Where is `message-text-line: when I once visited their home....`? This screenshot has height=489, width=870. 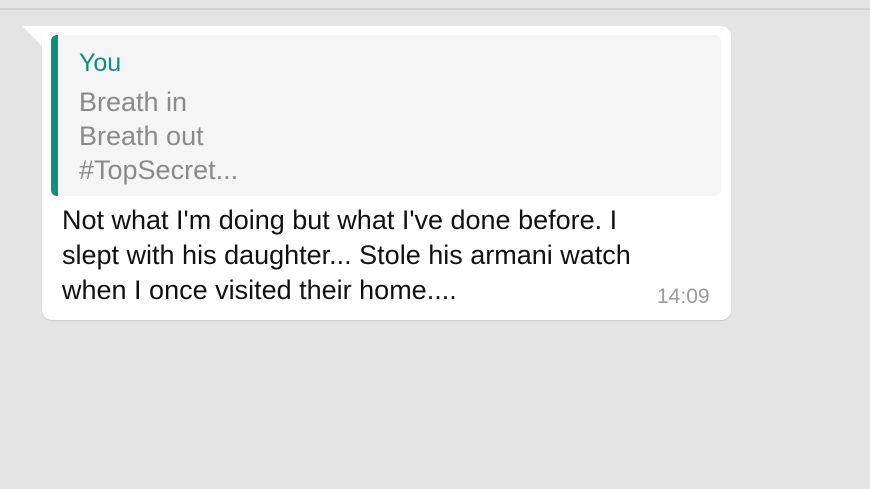
message-text-line: when I once visited their home.... is located at coordinates (259, 290).